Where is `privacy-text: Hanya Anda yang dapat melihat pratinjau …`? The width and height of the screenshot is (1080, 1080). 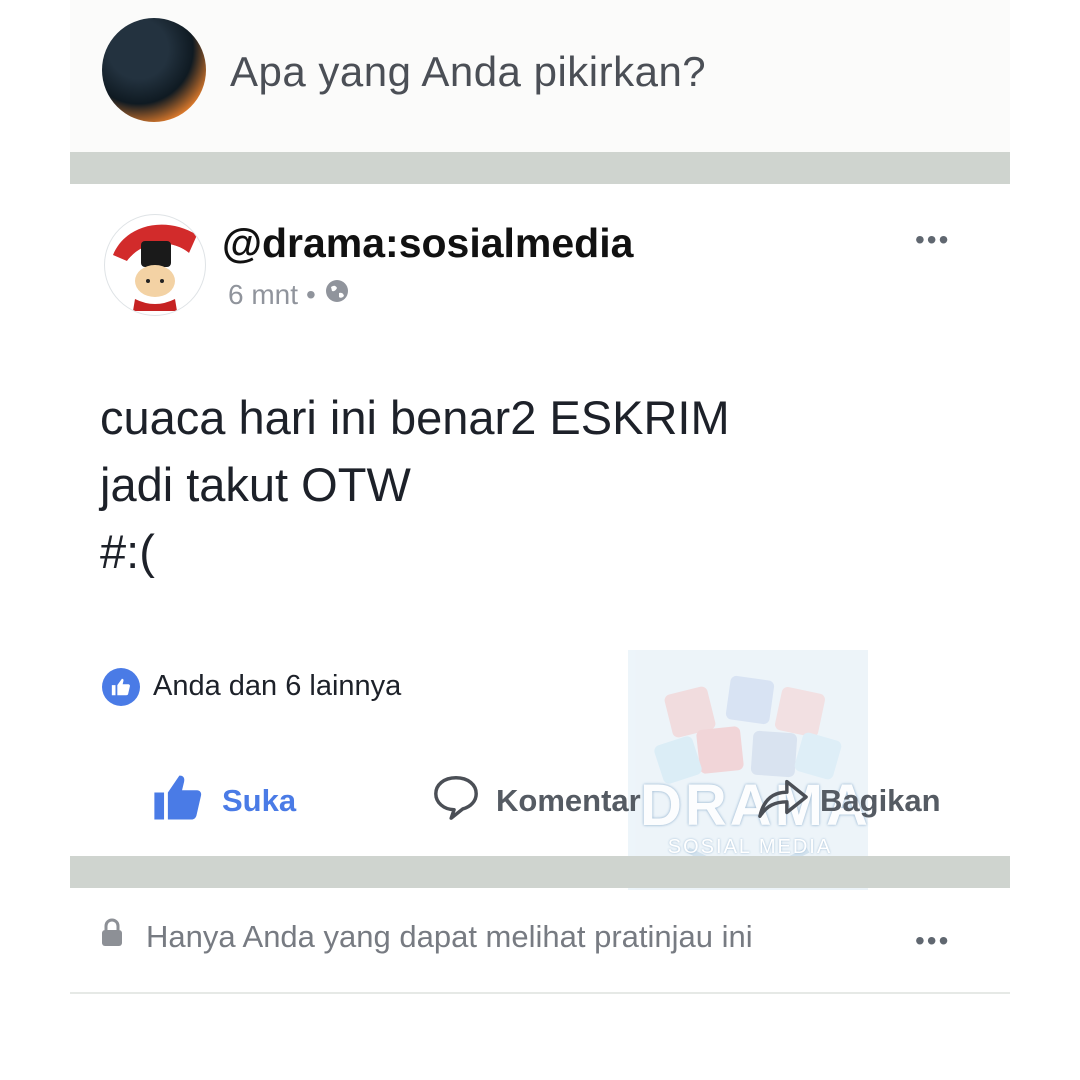 privacy-text: Hanya Anda yang dapat melihat pratinjau … is located at coordinates (449, 936).